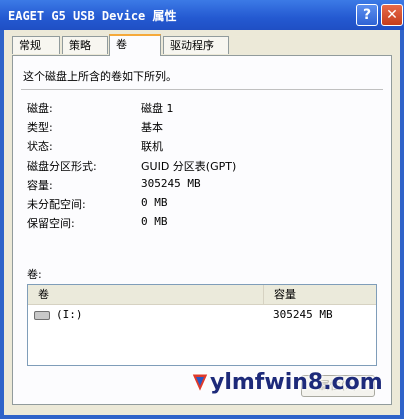 The image size is (404, 419). What do you see at coordinates (42, 315) in the screenshot?
I see `drive-icon` at bounding box center [42, 315].